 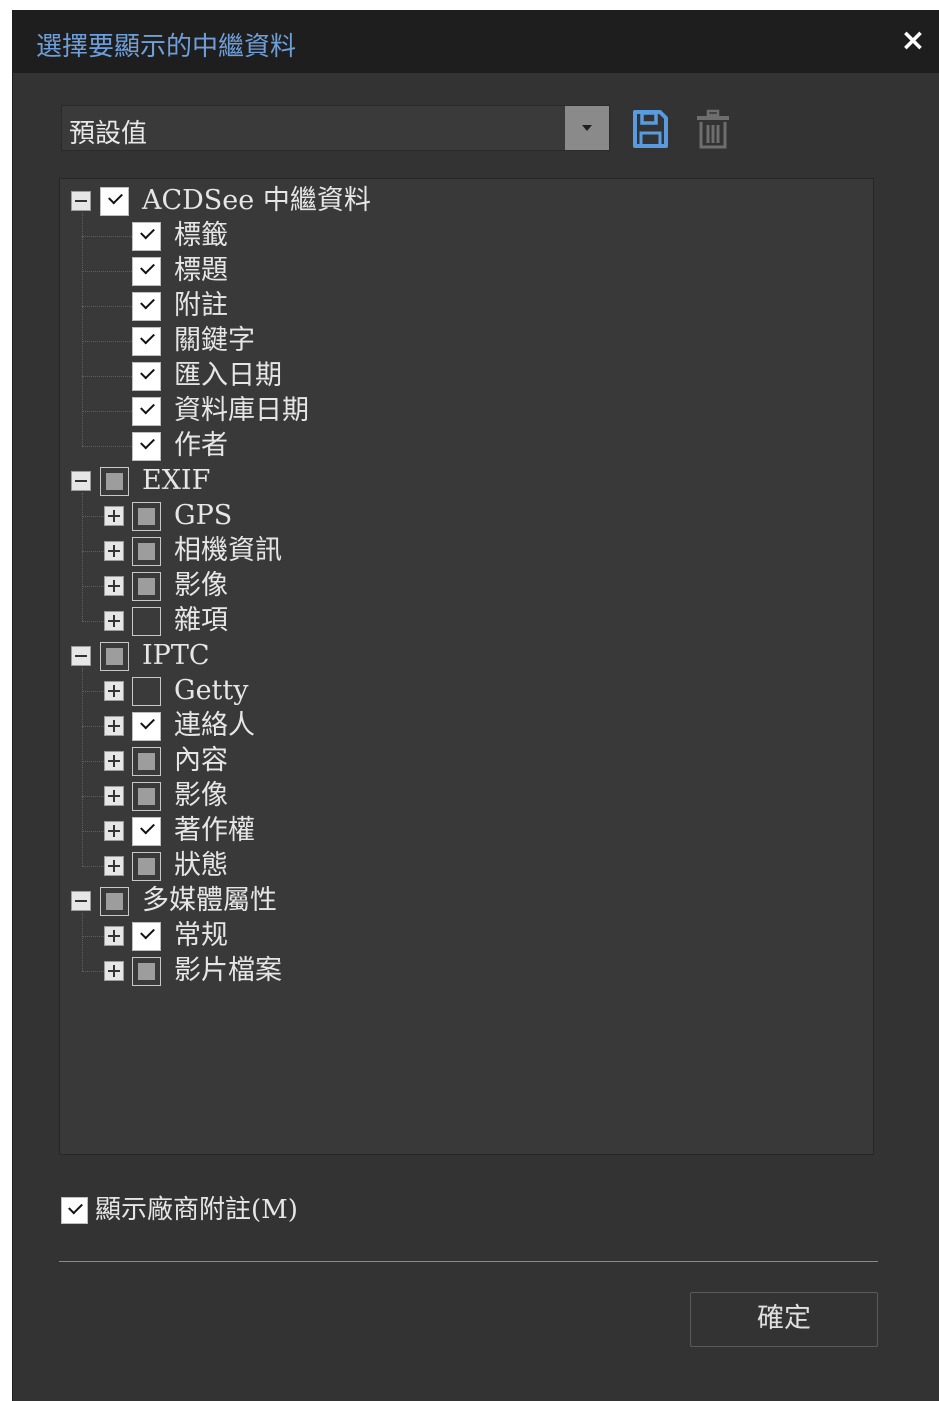 What do you see at coordinates (176, 480) in the screenshot?
I see `tree-node-label: EXIF` at bounding box center [176, 480].